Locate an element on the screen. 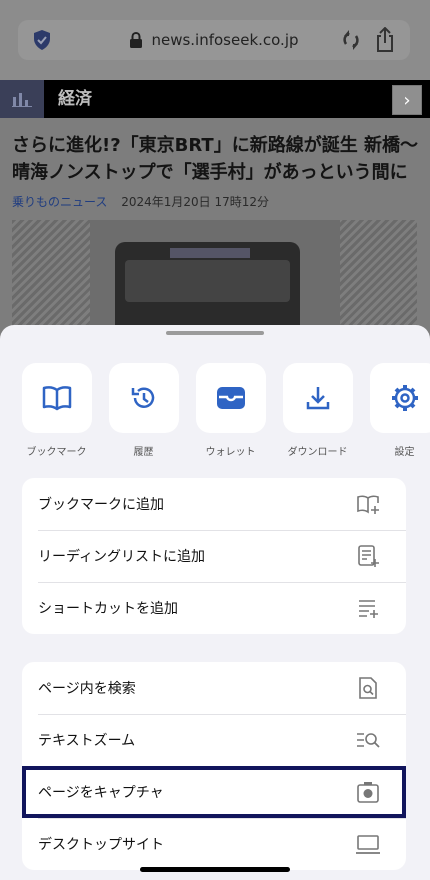 The height and width of the screenshot is (880, 430). tile-bookmarks: ブックマーク is located at coordinates (56, 410).